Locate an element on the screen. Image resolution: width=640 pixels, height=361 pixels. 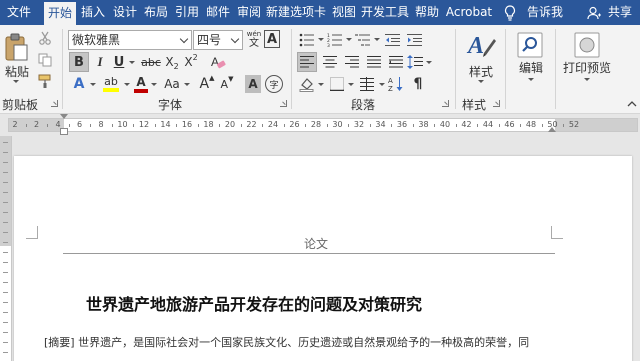
font-name-combo: 微软雅黑 is located at coordinates (130, 40).